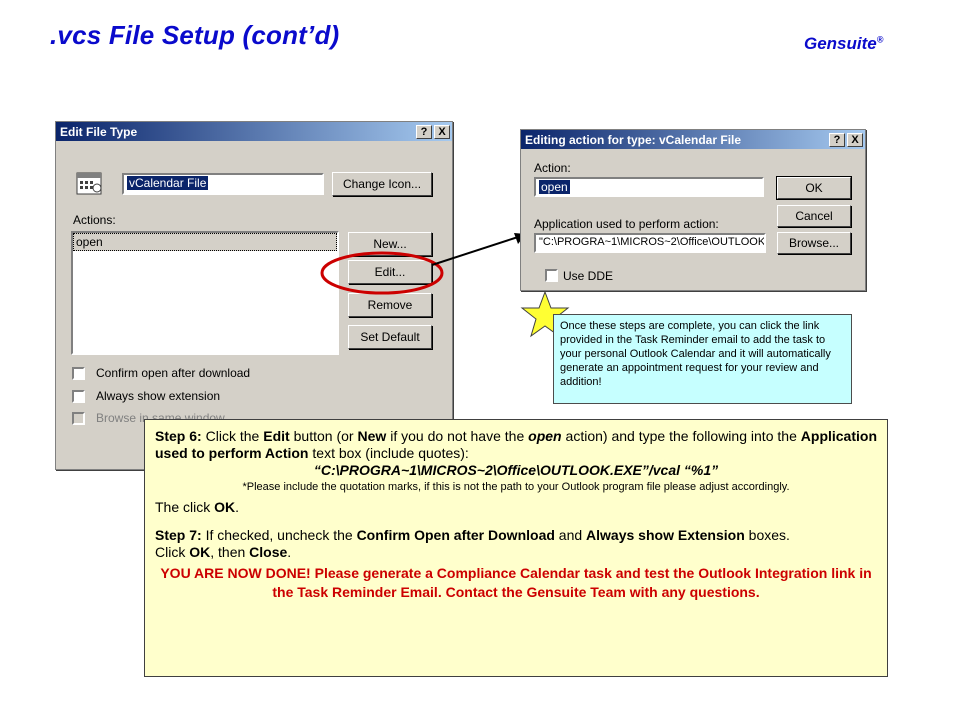 This screenshot has height=720, width=960. I want to click on click-ok-close: Click OK, then Close., so click(516, 552).